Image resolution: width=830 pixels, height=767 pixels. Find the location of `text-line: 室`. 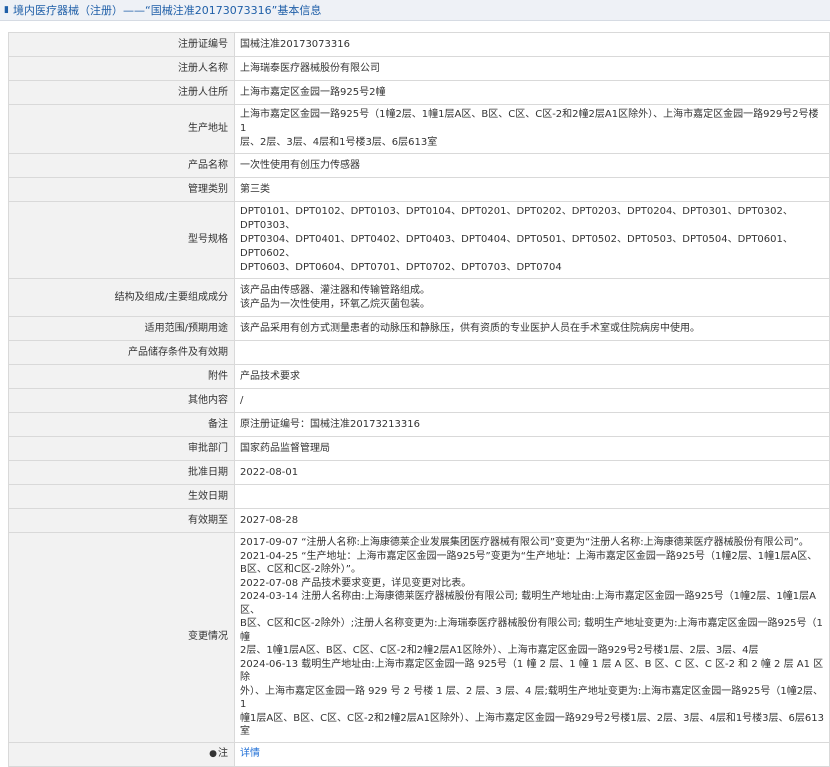

text-line: 室 is located at coordinates (245, 731).